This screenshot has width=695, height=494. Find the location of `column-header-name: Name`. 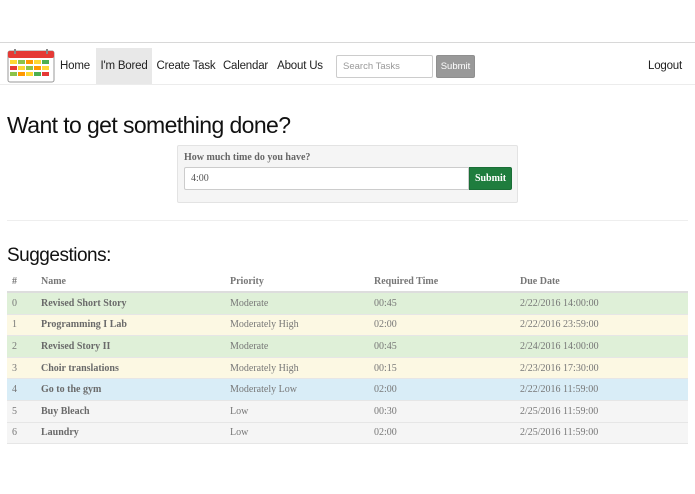

column-header-name: Name is located at coordinates (53, 281).